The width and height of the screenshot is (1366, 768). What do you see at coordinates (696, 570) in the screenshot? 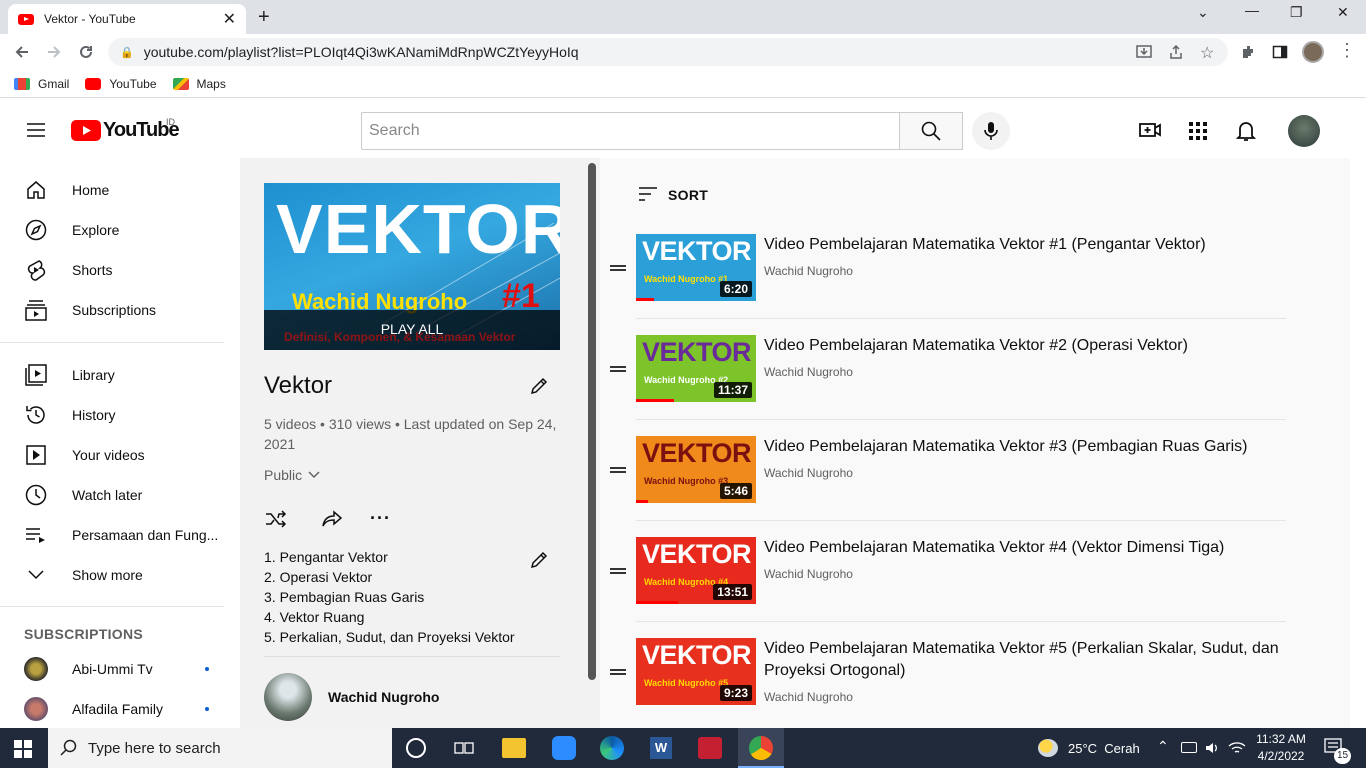
I see `video-thumbnail: VEKTOR Wachid Nugroho #4 13:51` at bounding box center [696, 570].